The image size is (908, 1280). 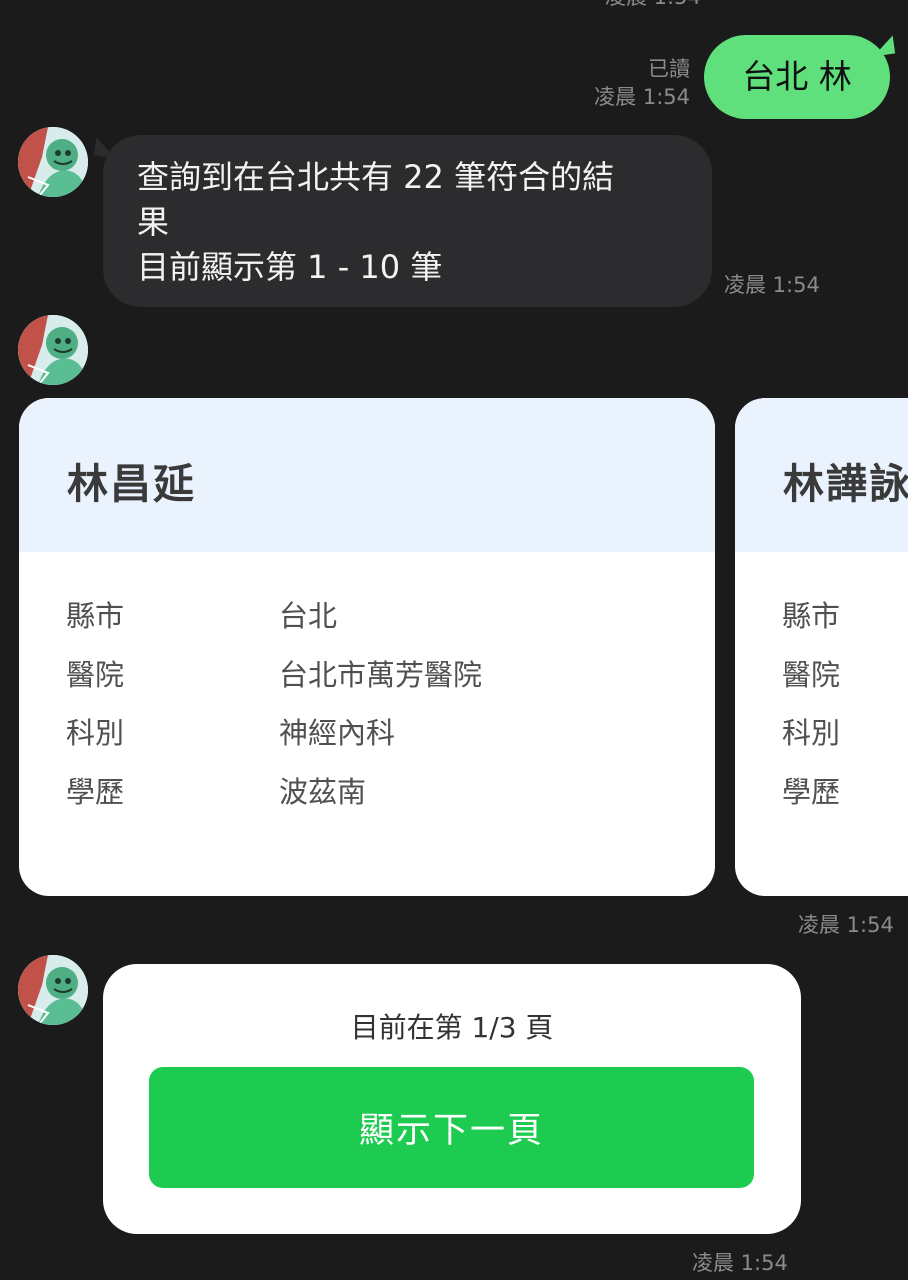 What do you see at coordinates (131, 484) in the screenshot?
I see `doctor-name: 林昌延` at bounding box center [131, 484].